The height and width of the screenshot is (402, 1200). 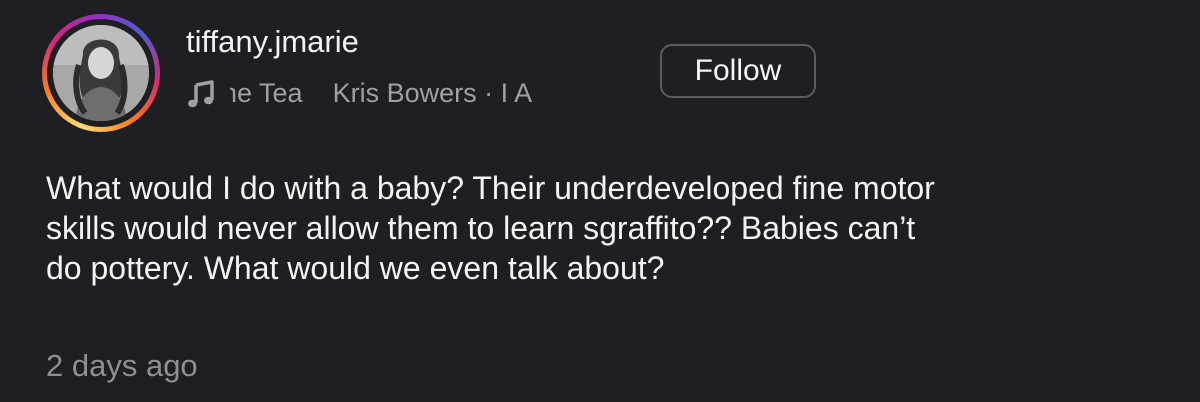 I want to click on username: tiffany.jmarie, so click(x=272, y=42).